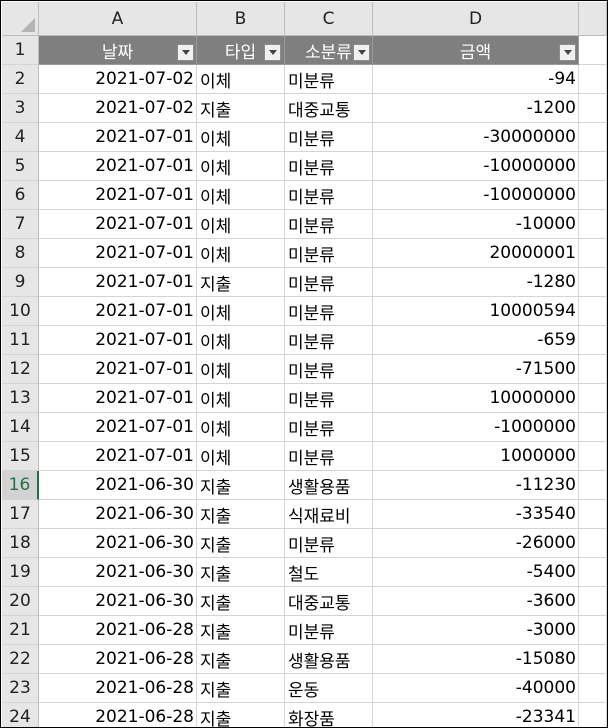  I want to click on cell-amount: 10000594, so click(476, 311).